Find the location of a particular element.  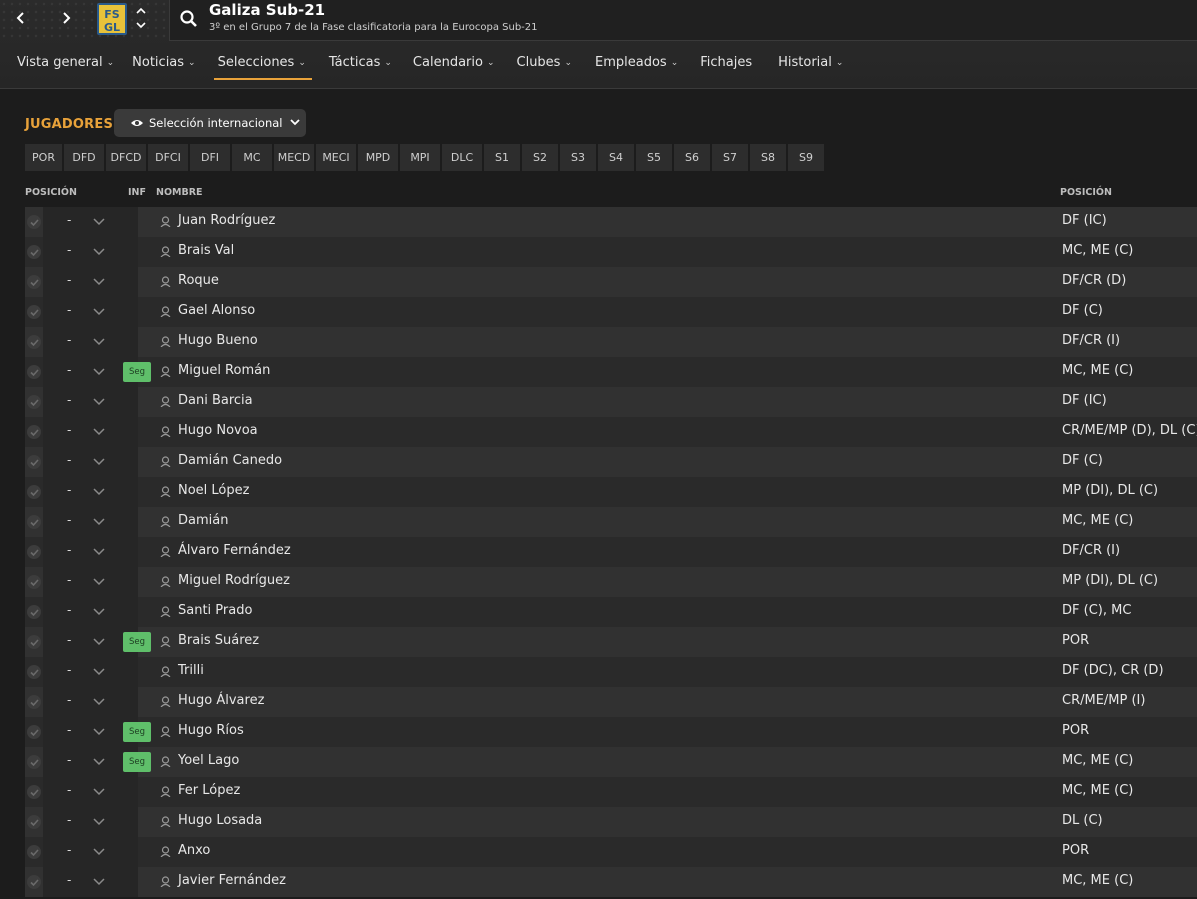

menu-historial: Historial ⌄ is located at coordinates (810, 67).